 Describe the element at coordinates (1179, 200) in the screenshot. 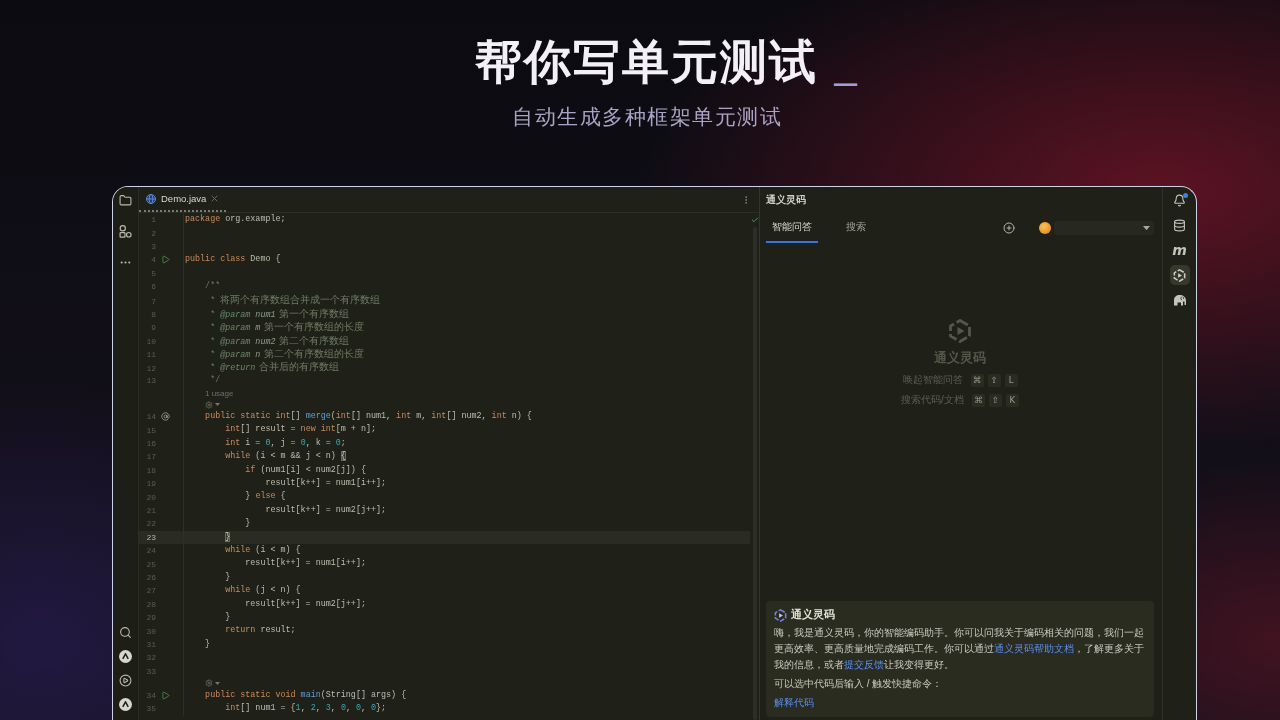

I see `bell-icon` at that location.